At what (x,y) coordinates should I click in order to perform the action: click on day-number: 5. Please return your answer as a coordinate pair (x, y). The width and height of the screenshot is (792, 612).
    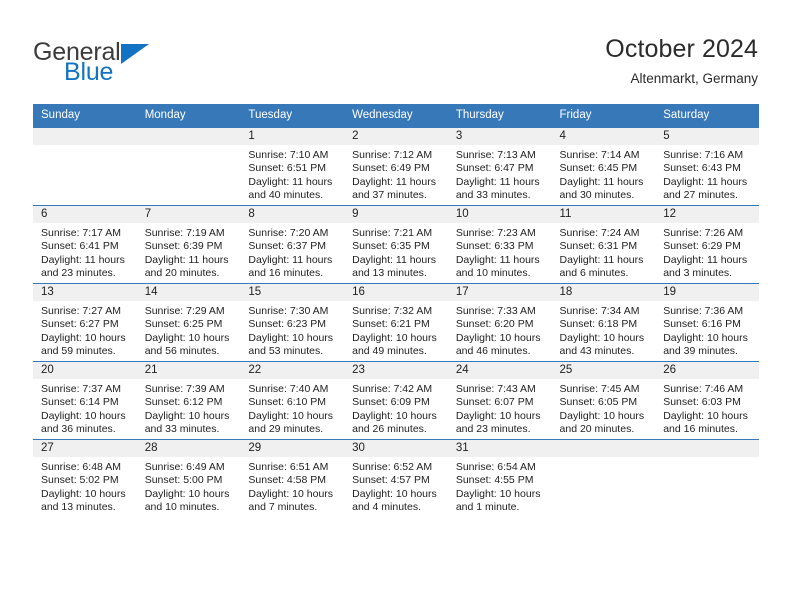
    Looking at the image, I should click on (707, 136).